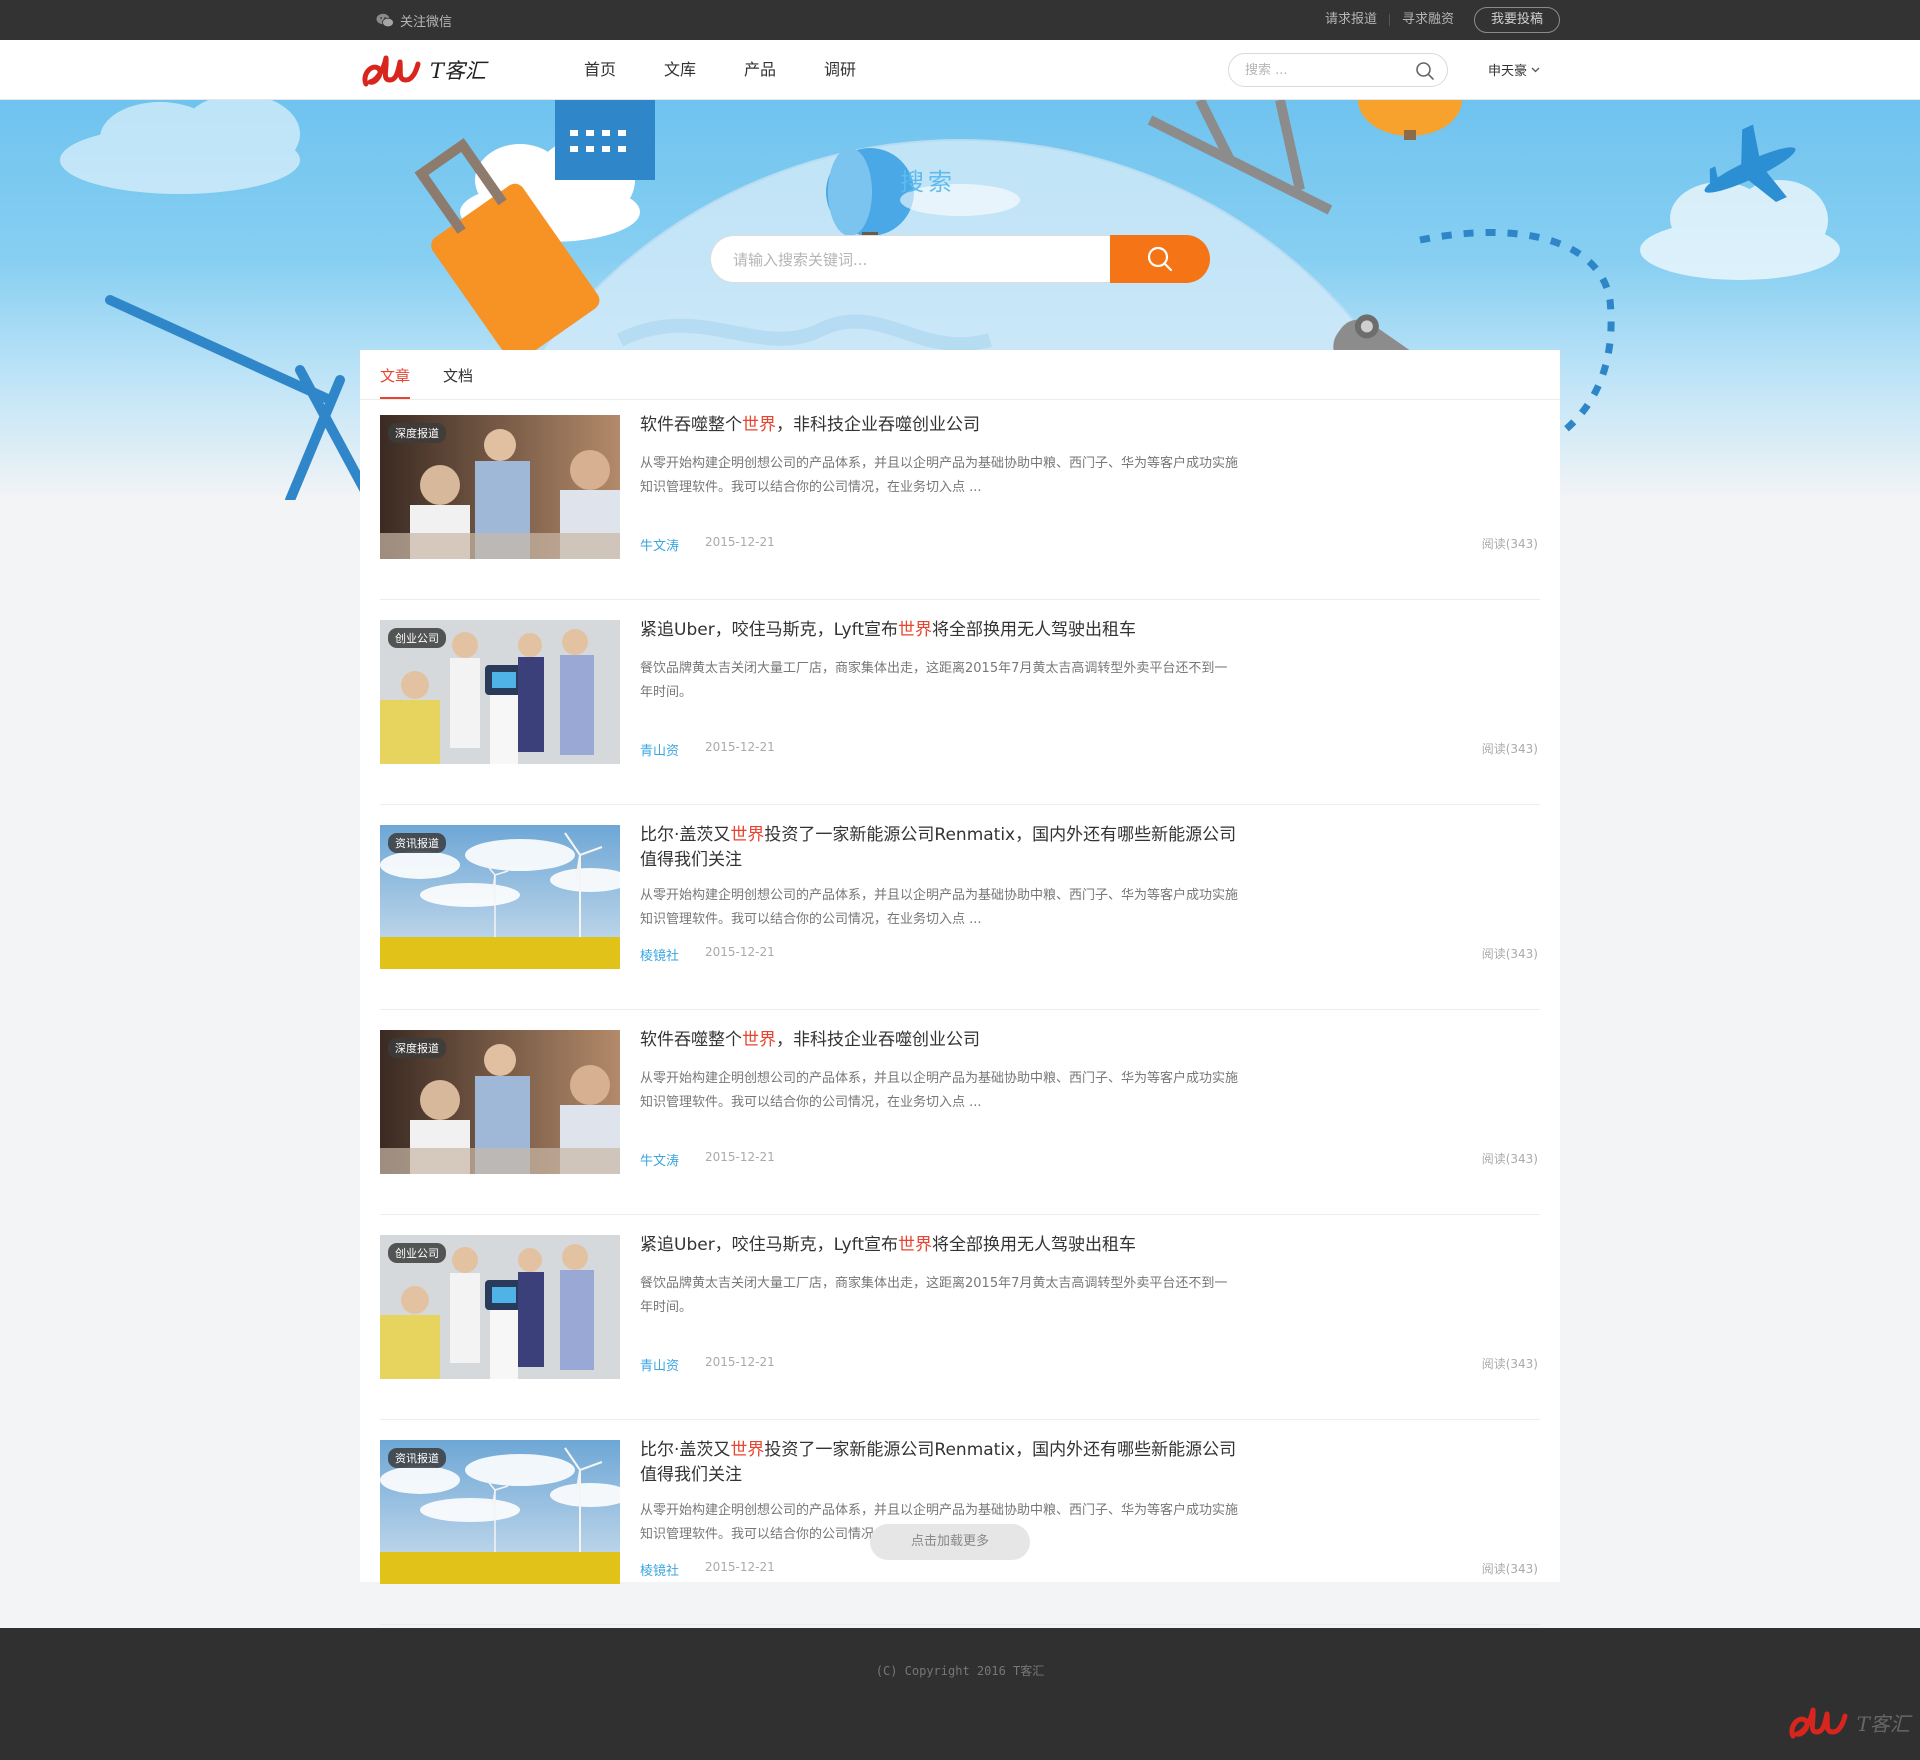  What do you see at coordinates (960, 1694) in the screenshot?
I see `footer: (C) Copyright 2016 T客汇 T客汇` at bounding box center [960, 1694].